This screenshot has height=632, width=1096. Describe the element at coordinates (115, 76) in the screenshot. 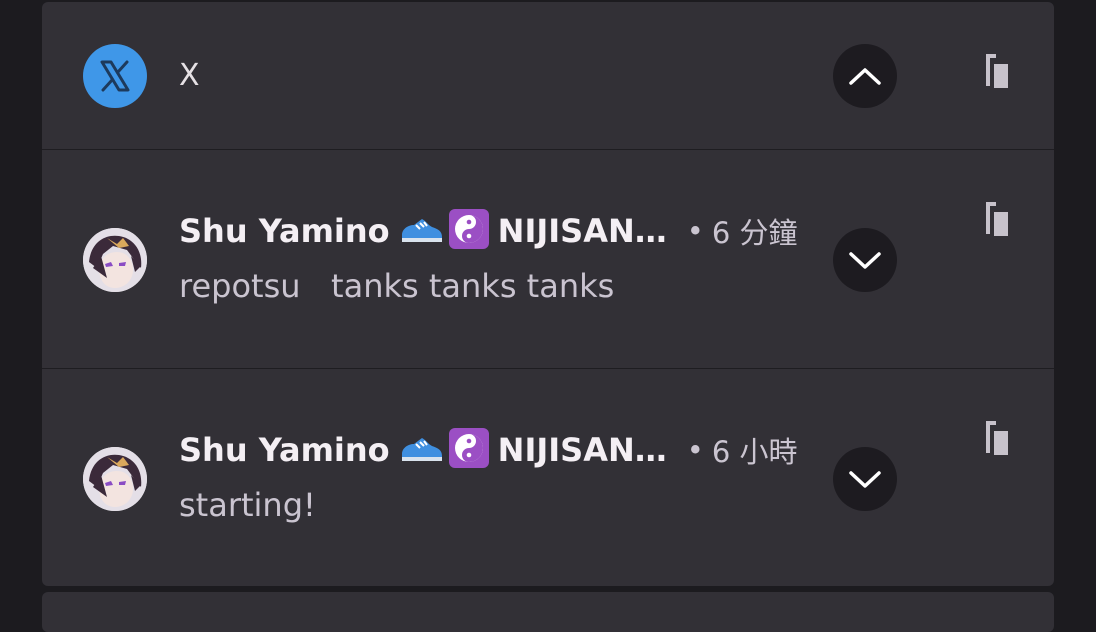

I see `x-logo-icon` at that location.